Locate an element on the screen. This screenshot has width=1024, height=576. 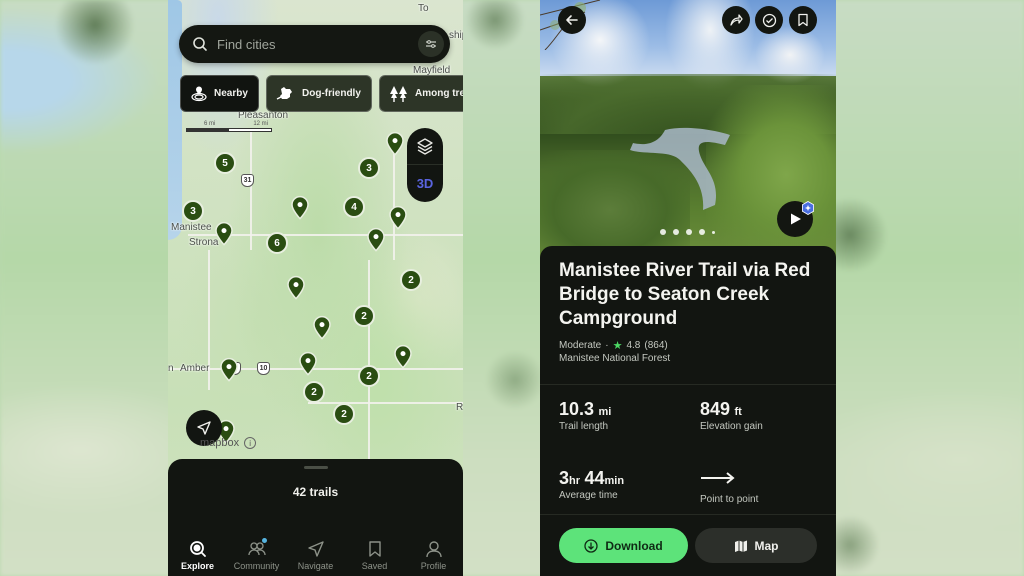
tab-label: Community is located at coordinates (256, 566).